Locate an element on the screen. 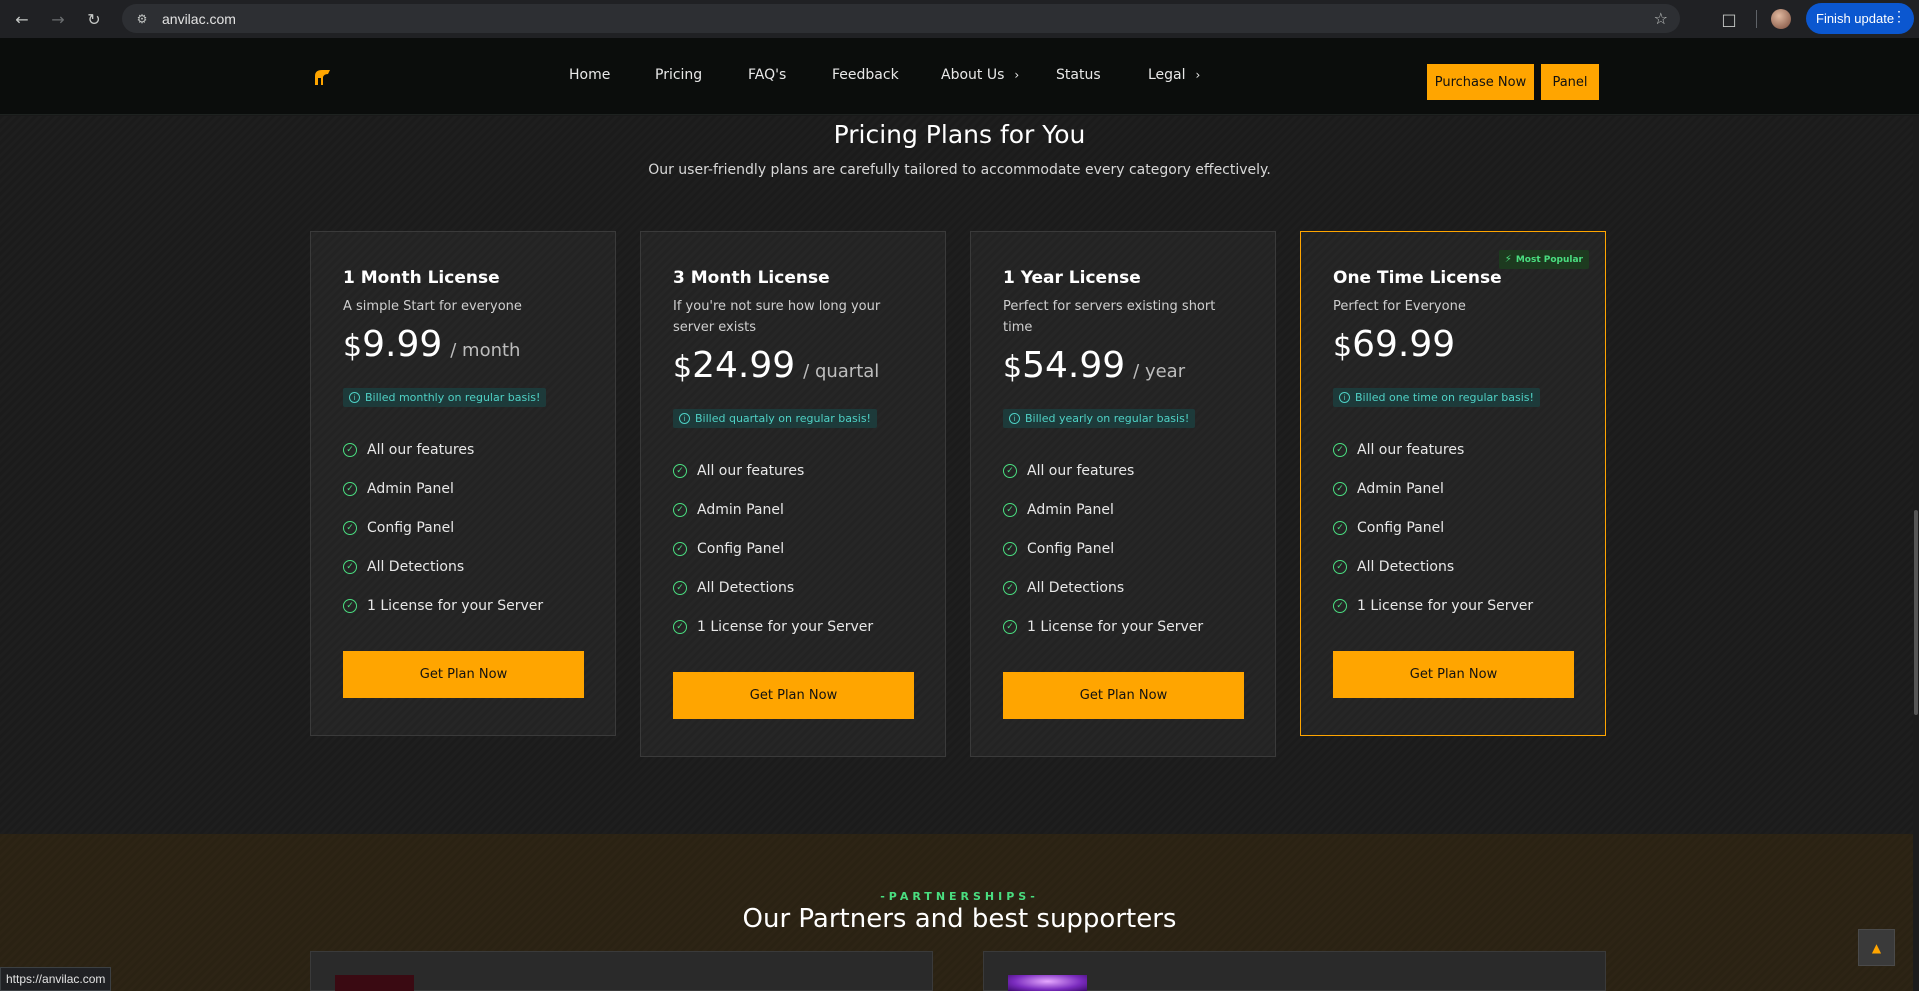  plan-description: A simple Start for everyone is located at coordinates (432, 306).